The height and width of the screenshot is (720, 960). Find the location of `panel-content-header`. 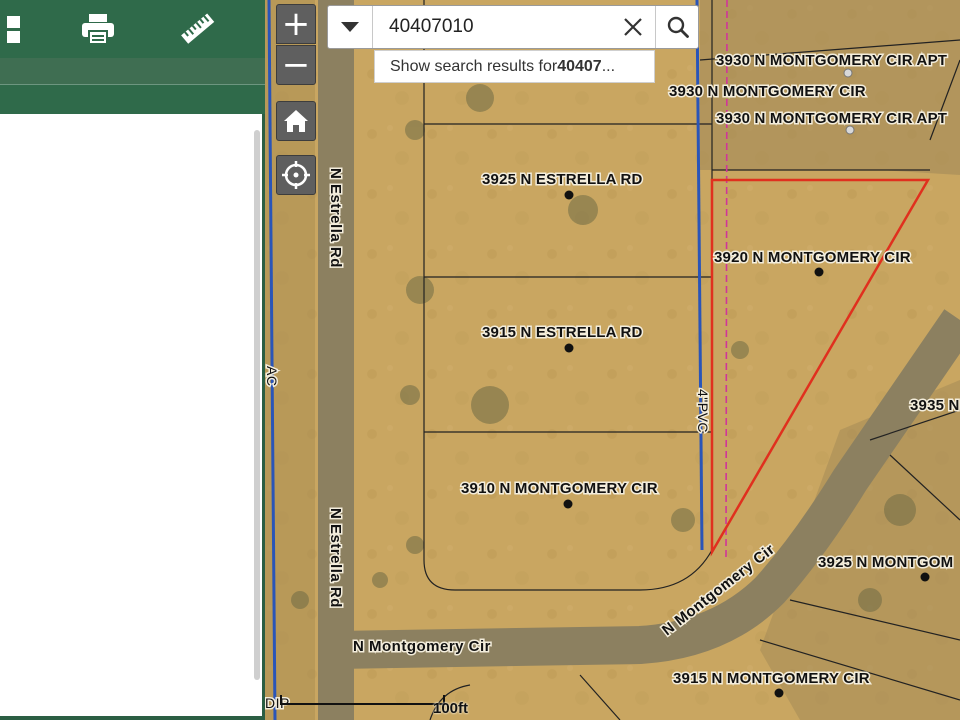

panel-content-header is located at coordinates (132, 99).